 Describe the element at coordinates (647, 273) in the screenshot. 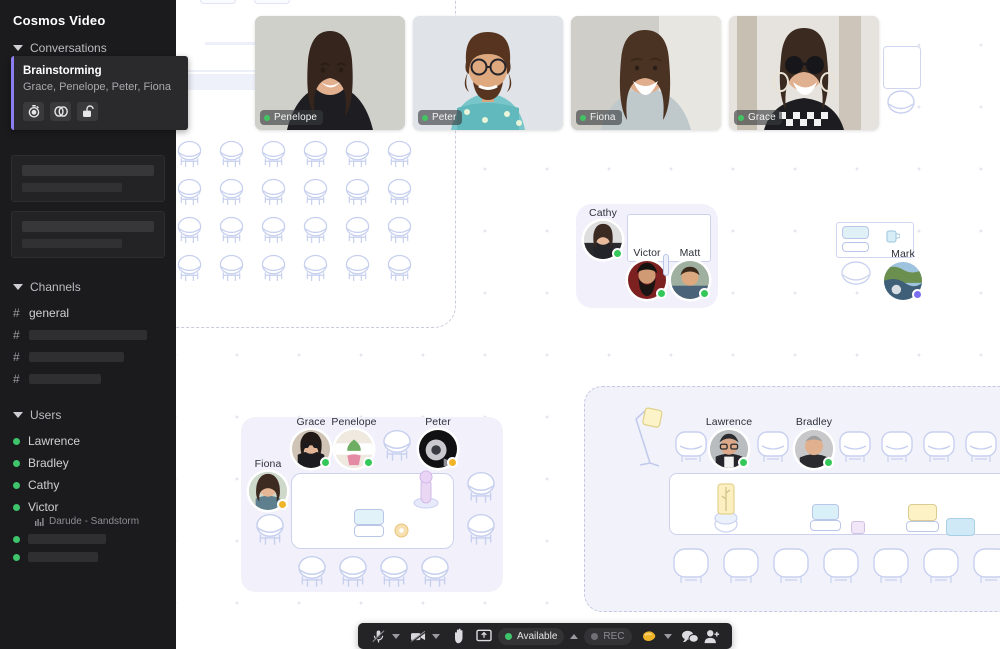

I see `person-victor: Victor` at that location.